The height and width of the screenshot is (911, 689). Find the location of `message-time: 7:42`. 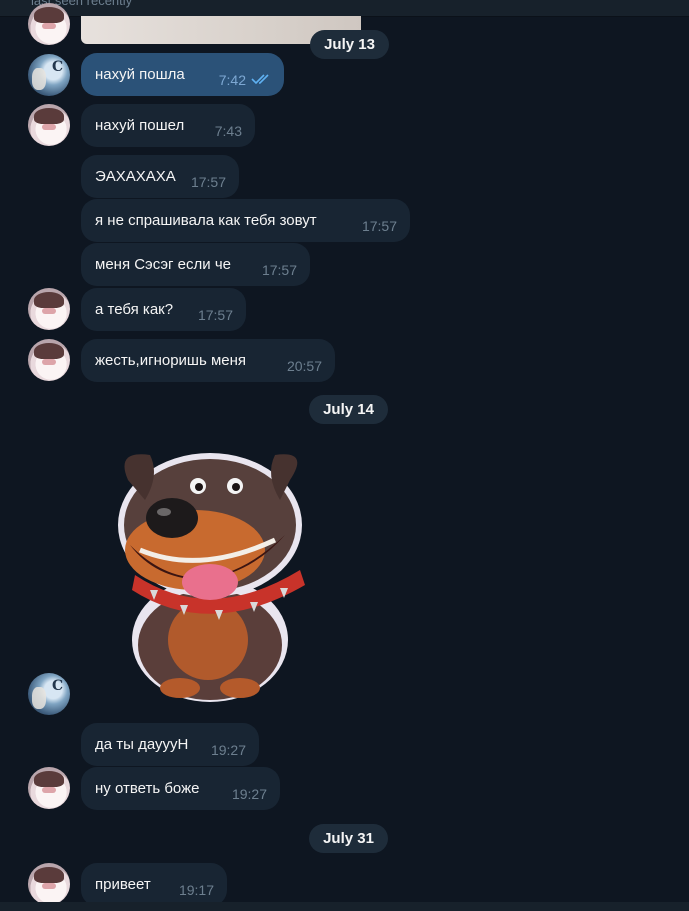

message-time: 7:42 is located at coordinates (232, 80).